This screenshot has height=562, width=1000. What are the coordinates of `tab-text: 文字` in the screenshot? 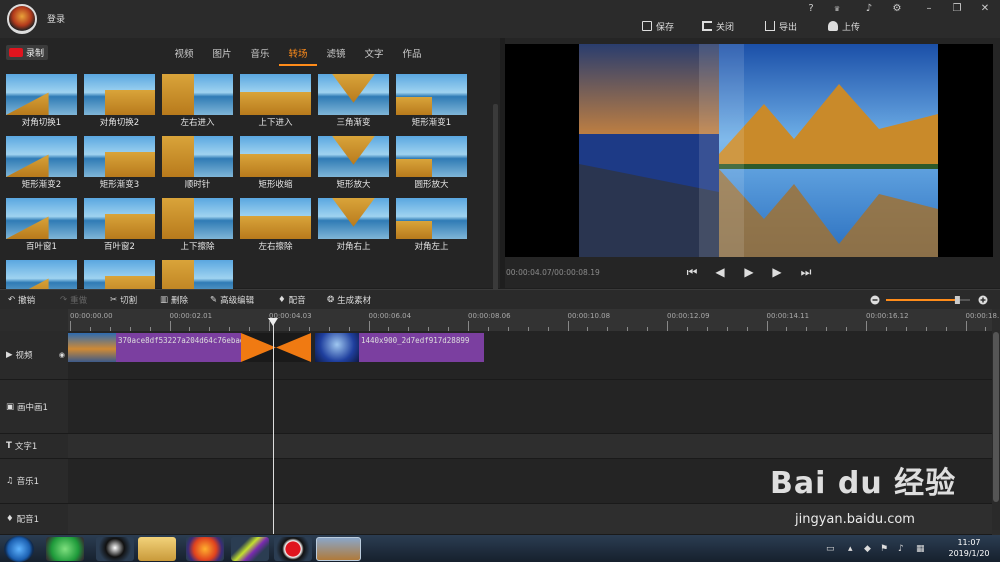 It's located at (374, 56).